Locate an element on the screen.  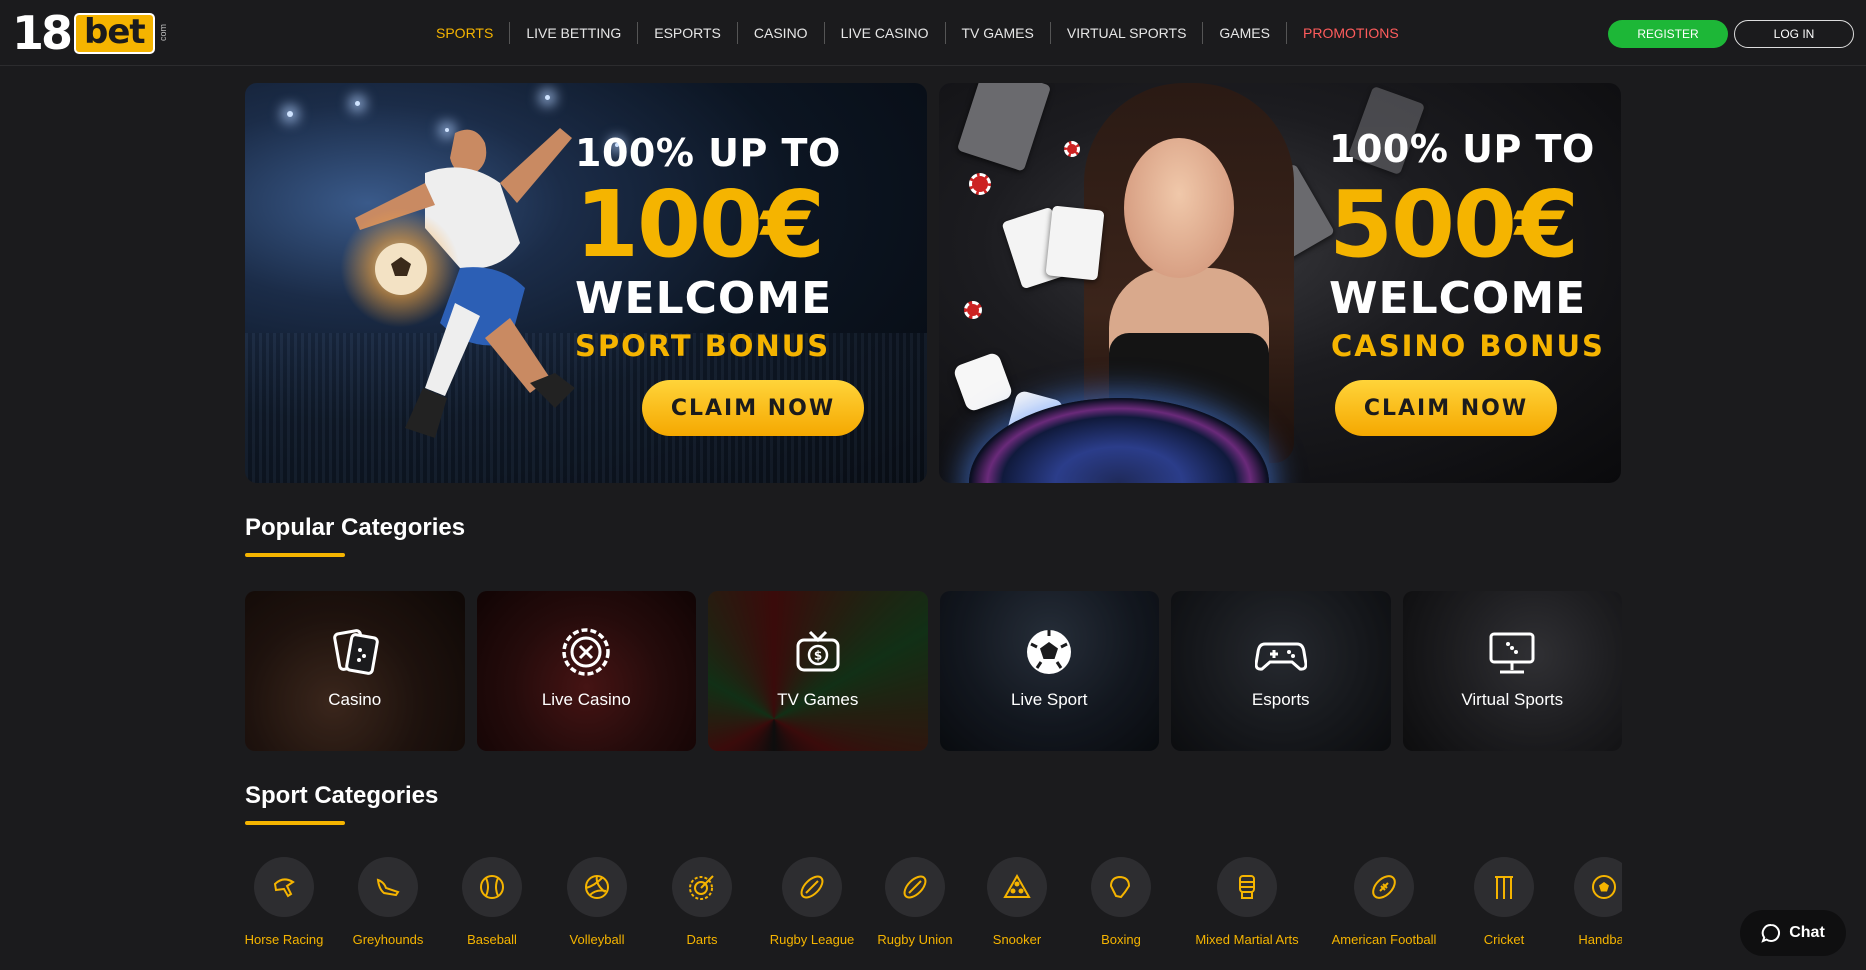
category-tile-virtual-sports: Virtual Sports is located at coordinates (1512, 671).